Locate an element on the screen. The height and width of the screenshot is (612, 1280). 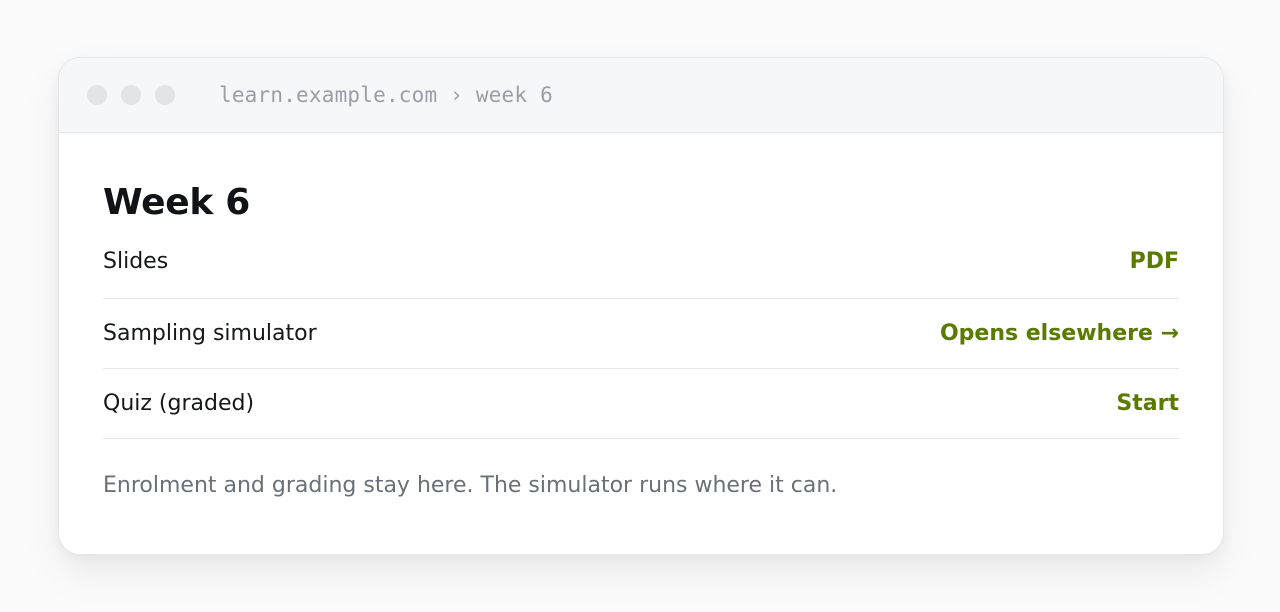
list-item-slides: Slides PDF is located at coordinates (641, 268).